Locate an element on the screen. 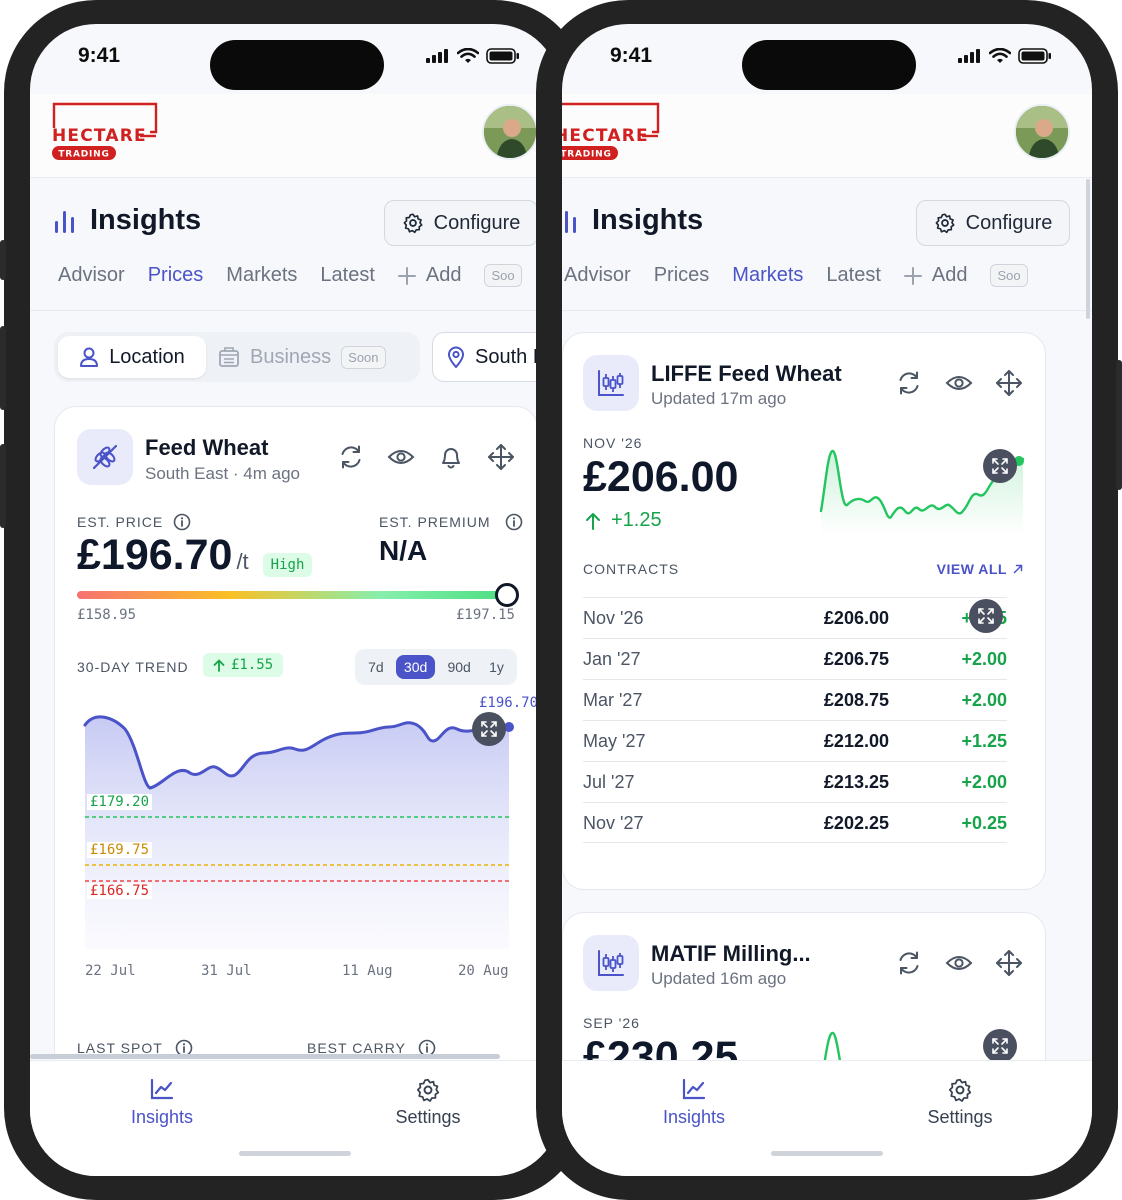 This screenshot has width=1122, height=1200. bell-icon is located at coordinates (451, 457).